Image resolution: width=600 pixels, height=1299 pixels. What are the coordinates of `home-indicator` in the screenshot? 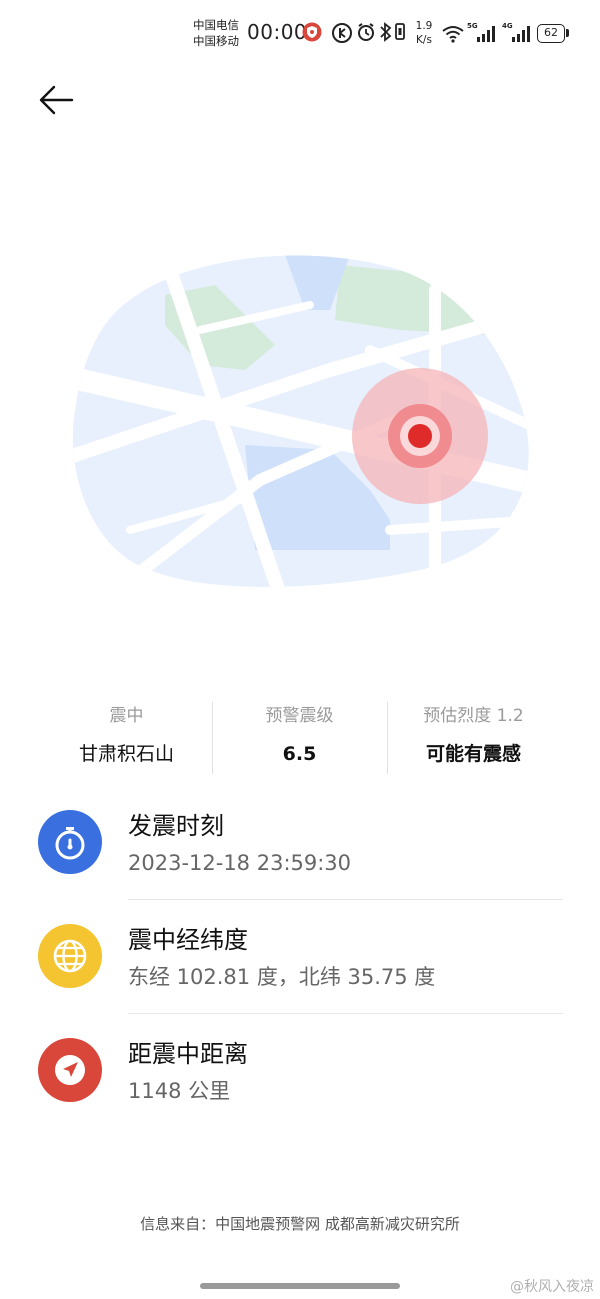 It's located at (300, 1286).